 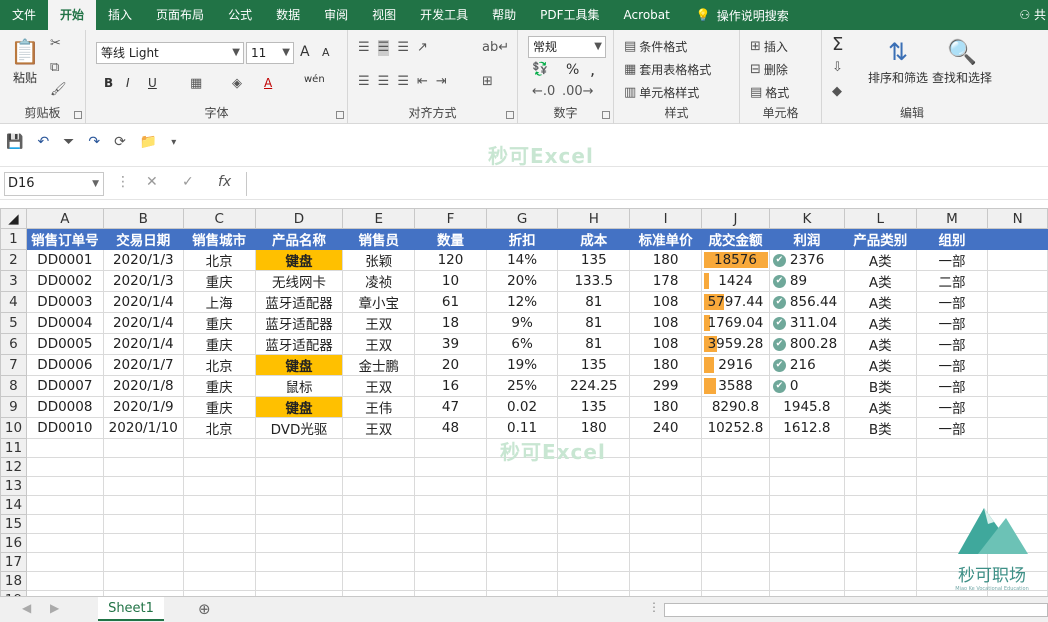 What do you see at coordinates (13, 543) in the screenshot?
I see `row-header: 16` at bounding box center [13, 543].